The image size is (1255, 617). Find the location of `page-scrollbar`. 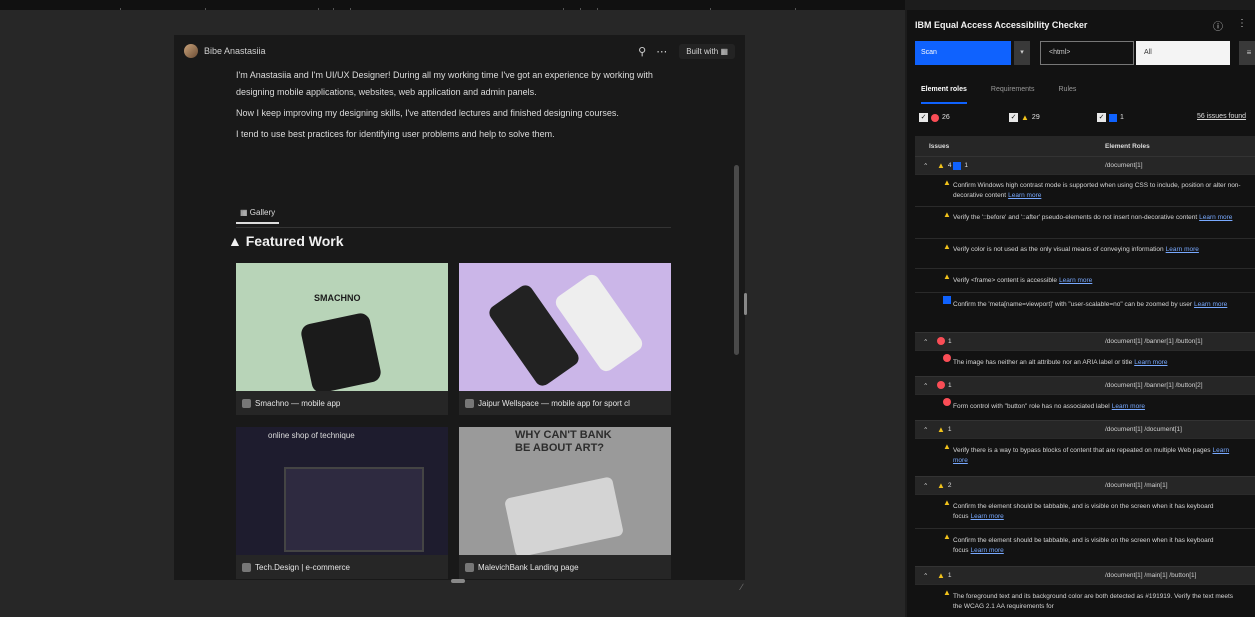

page-scrollbar is located at coordinates (736, 260).